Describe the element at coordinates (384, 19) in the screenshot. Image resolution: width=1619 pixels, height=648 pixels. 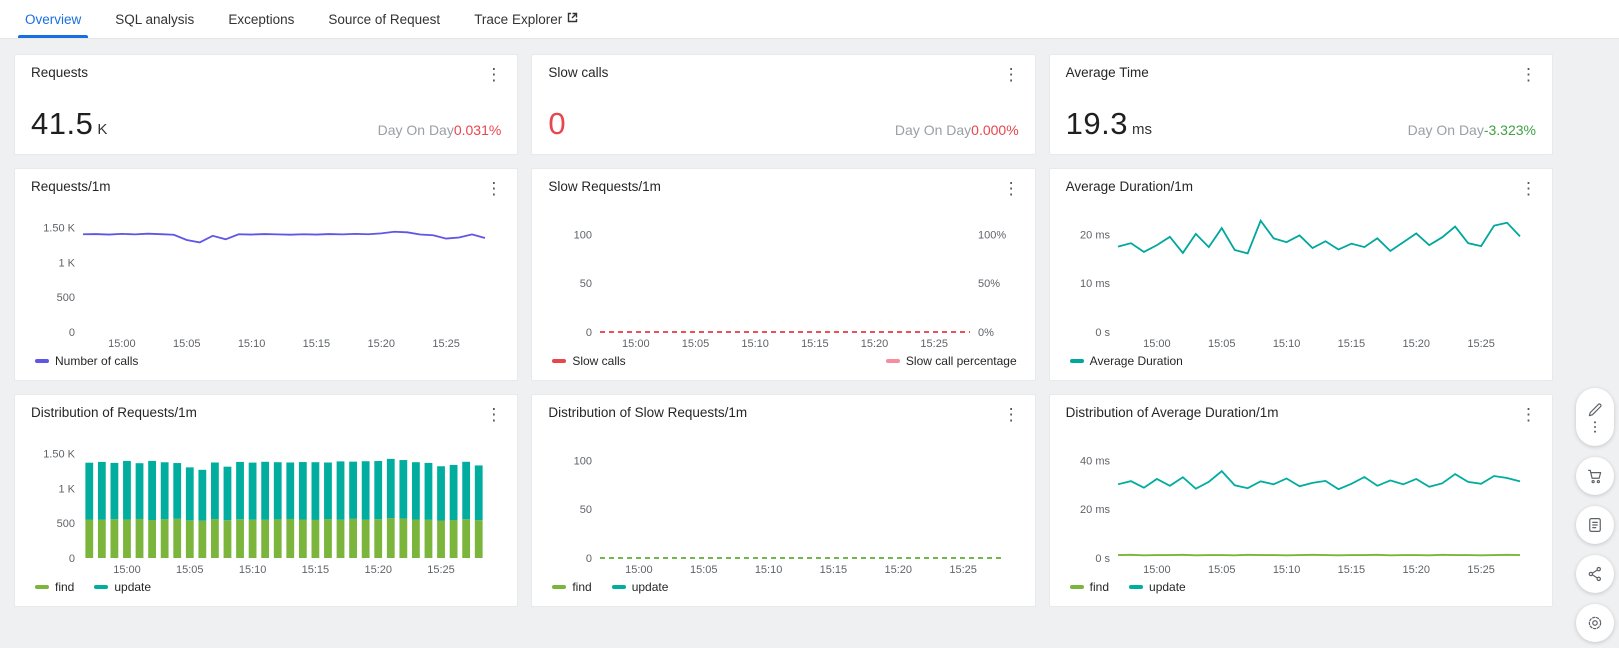
I see `tab-source-of-request: Source of Request` at that location.